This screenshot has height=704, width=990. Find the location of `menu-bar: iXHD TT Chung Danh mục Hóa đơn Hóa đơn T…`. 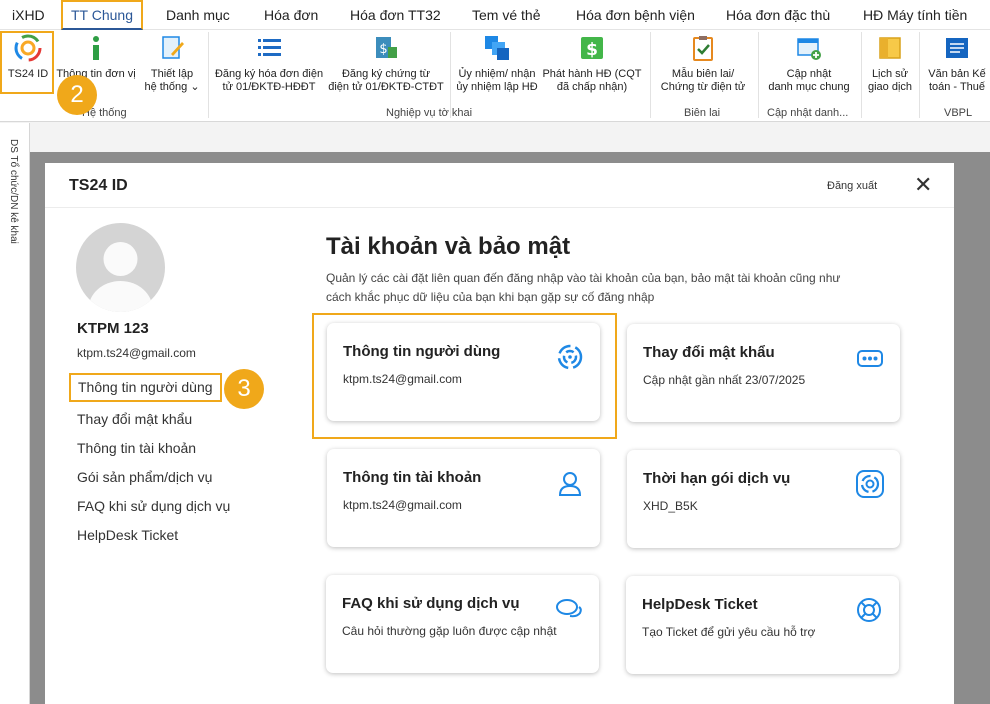

menu-bar: iXHD TT Chung Danh mục Hóa đơn Hóa đơn T… is located at coordinates (495, 15).